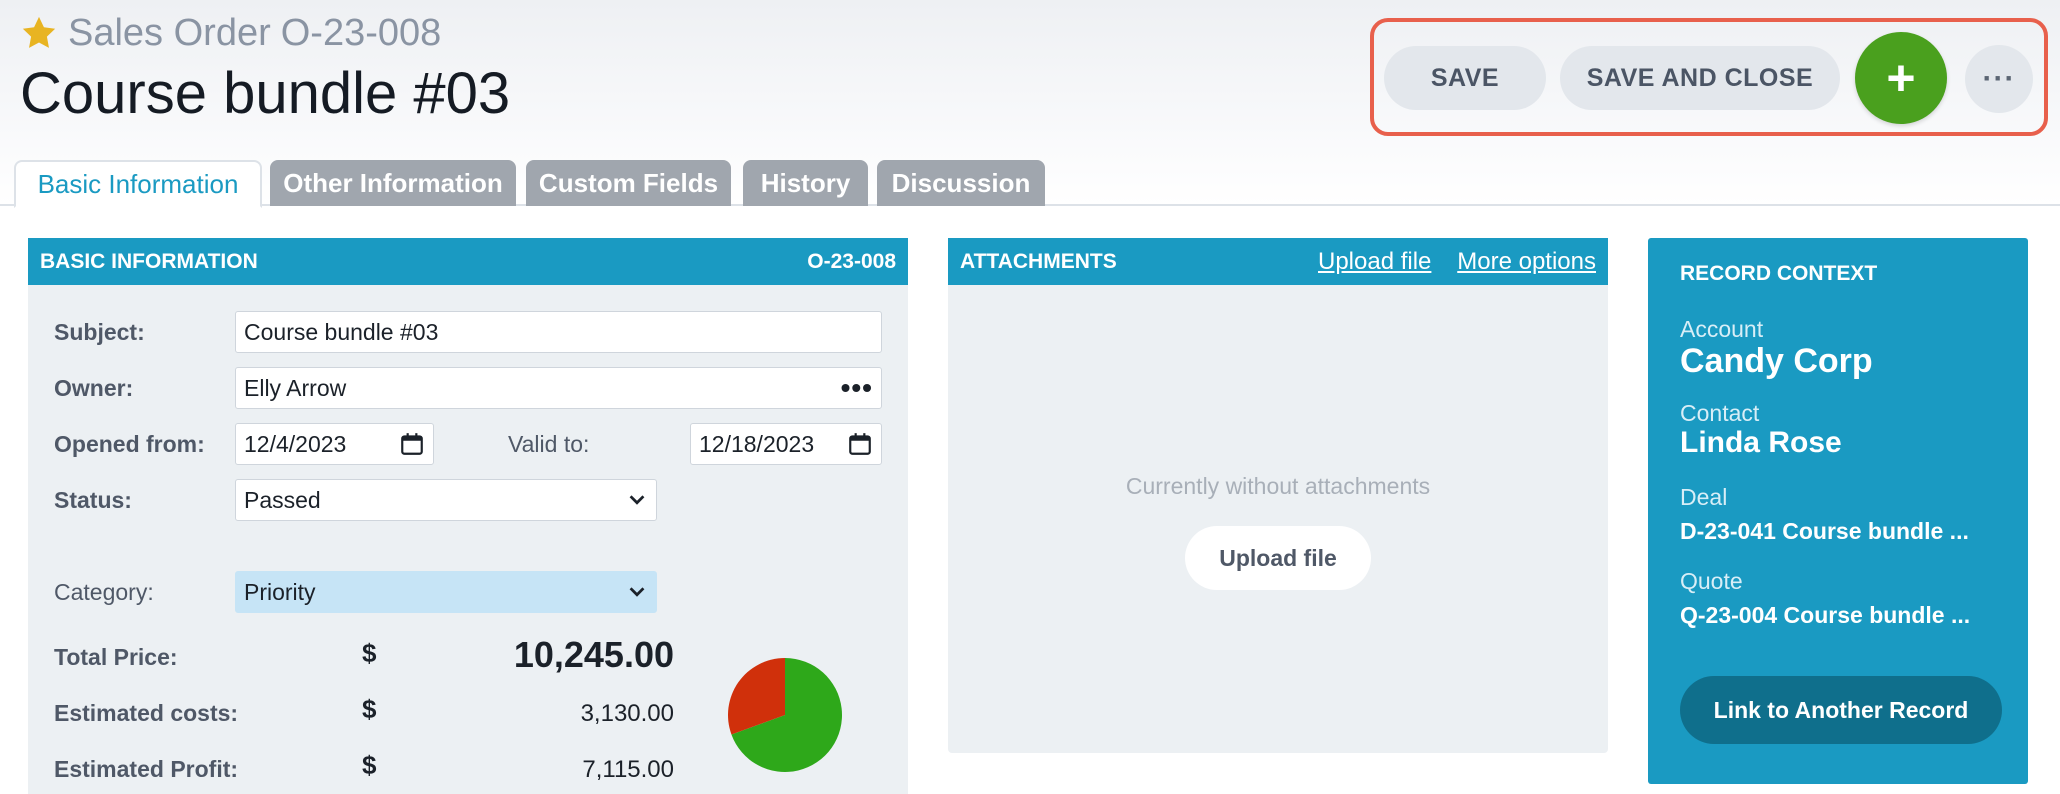 This screenshot has height=794, width=2060. What do you see at coordinates (93, 500) in the screenshot?
I see `status-label: Status:` at bounding box center [93, 500].